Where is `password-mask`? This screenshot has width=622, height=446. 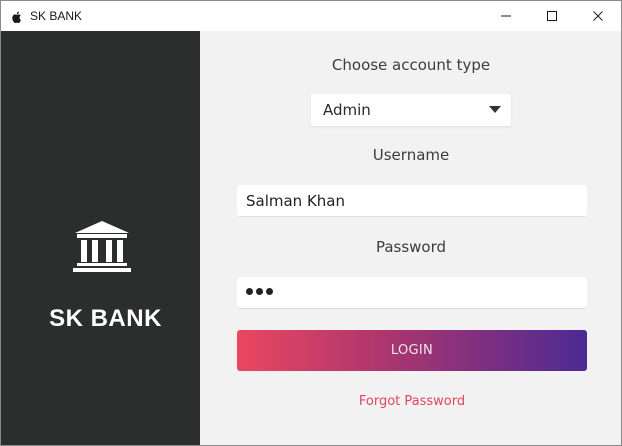 password-mask is located at coordinates (259, 291).